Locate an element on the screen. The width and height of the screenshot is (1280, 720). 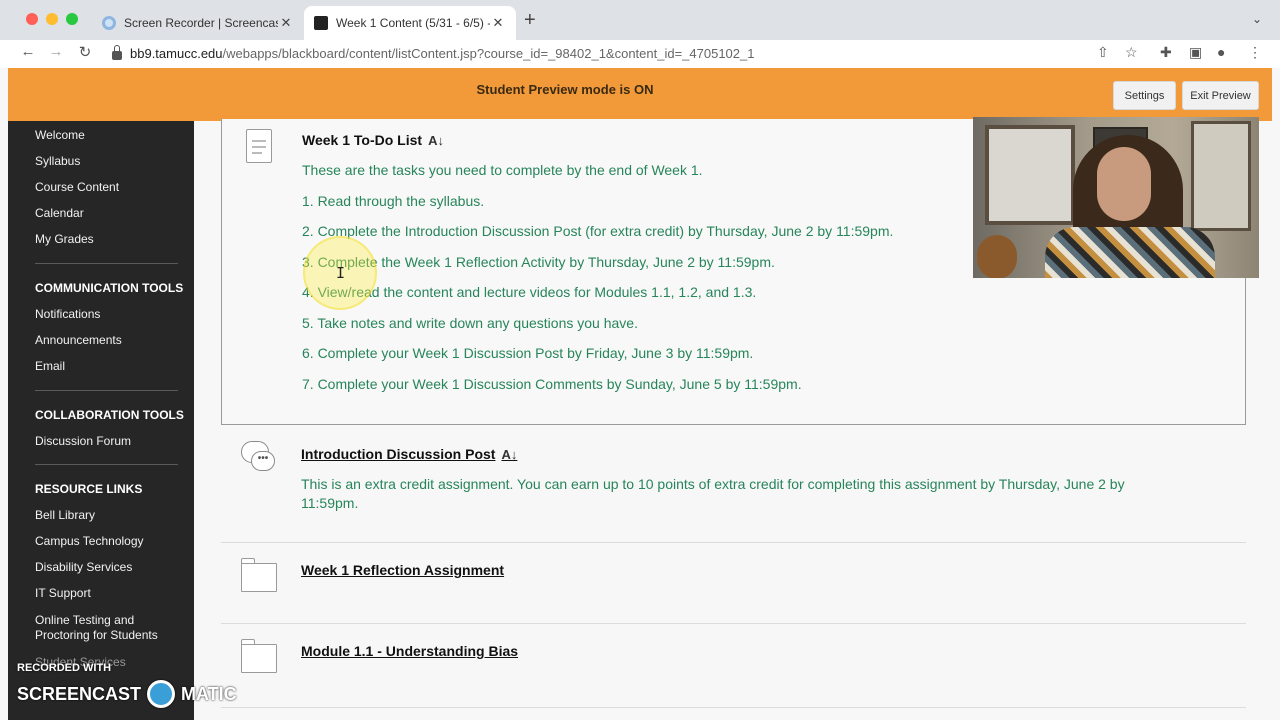
content-item-module-1-1: Module 1.1 - Understanding Bias is located at coordinates (733, 666).